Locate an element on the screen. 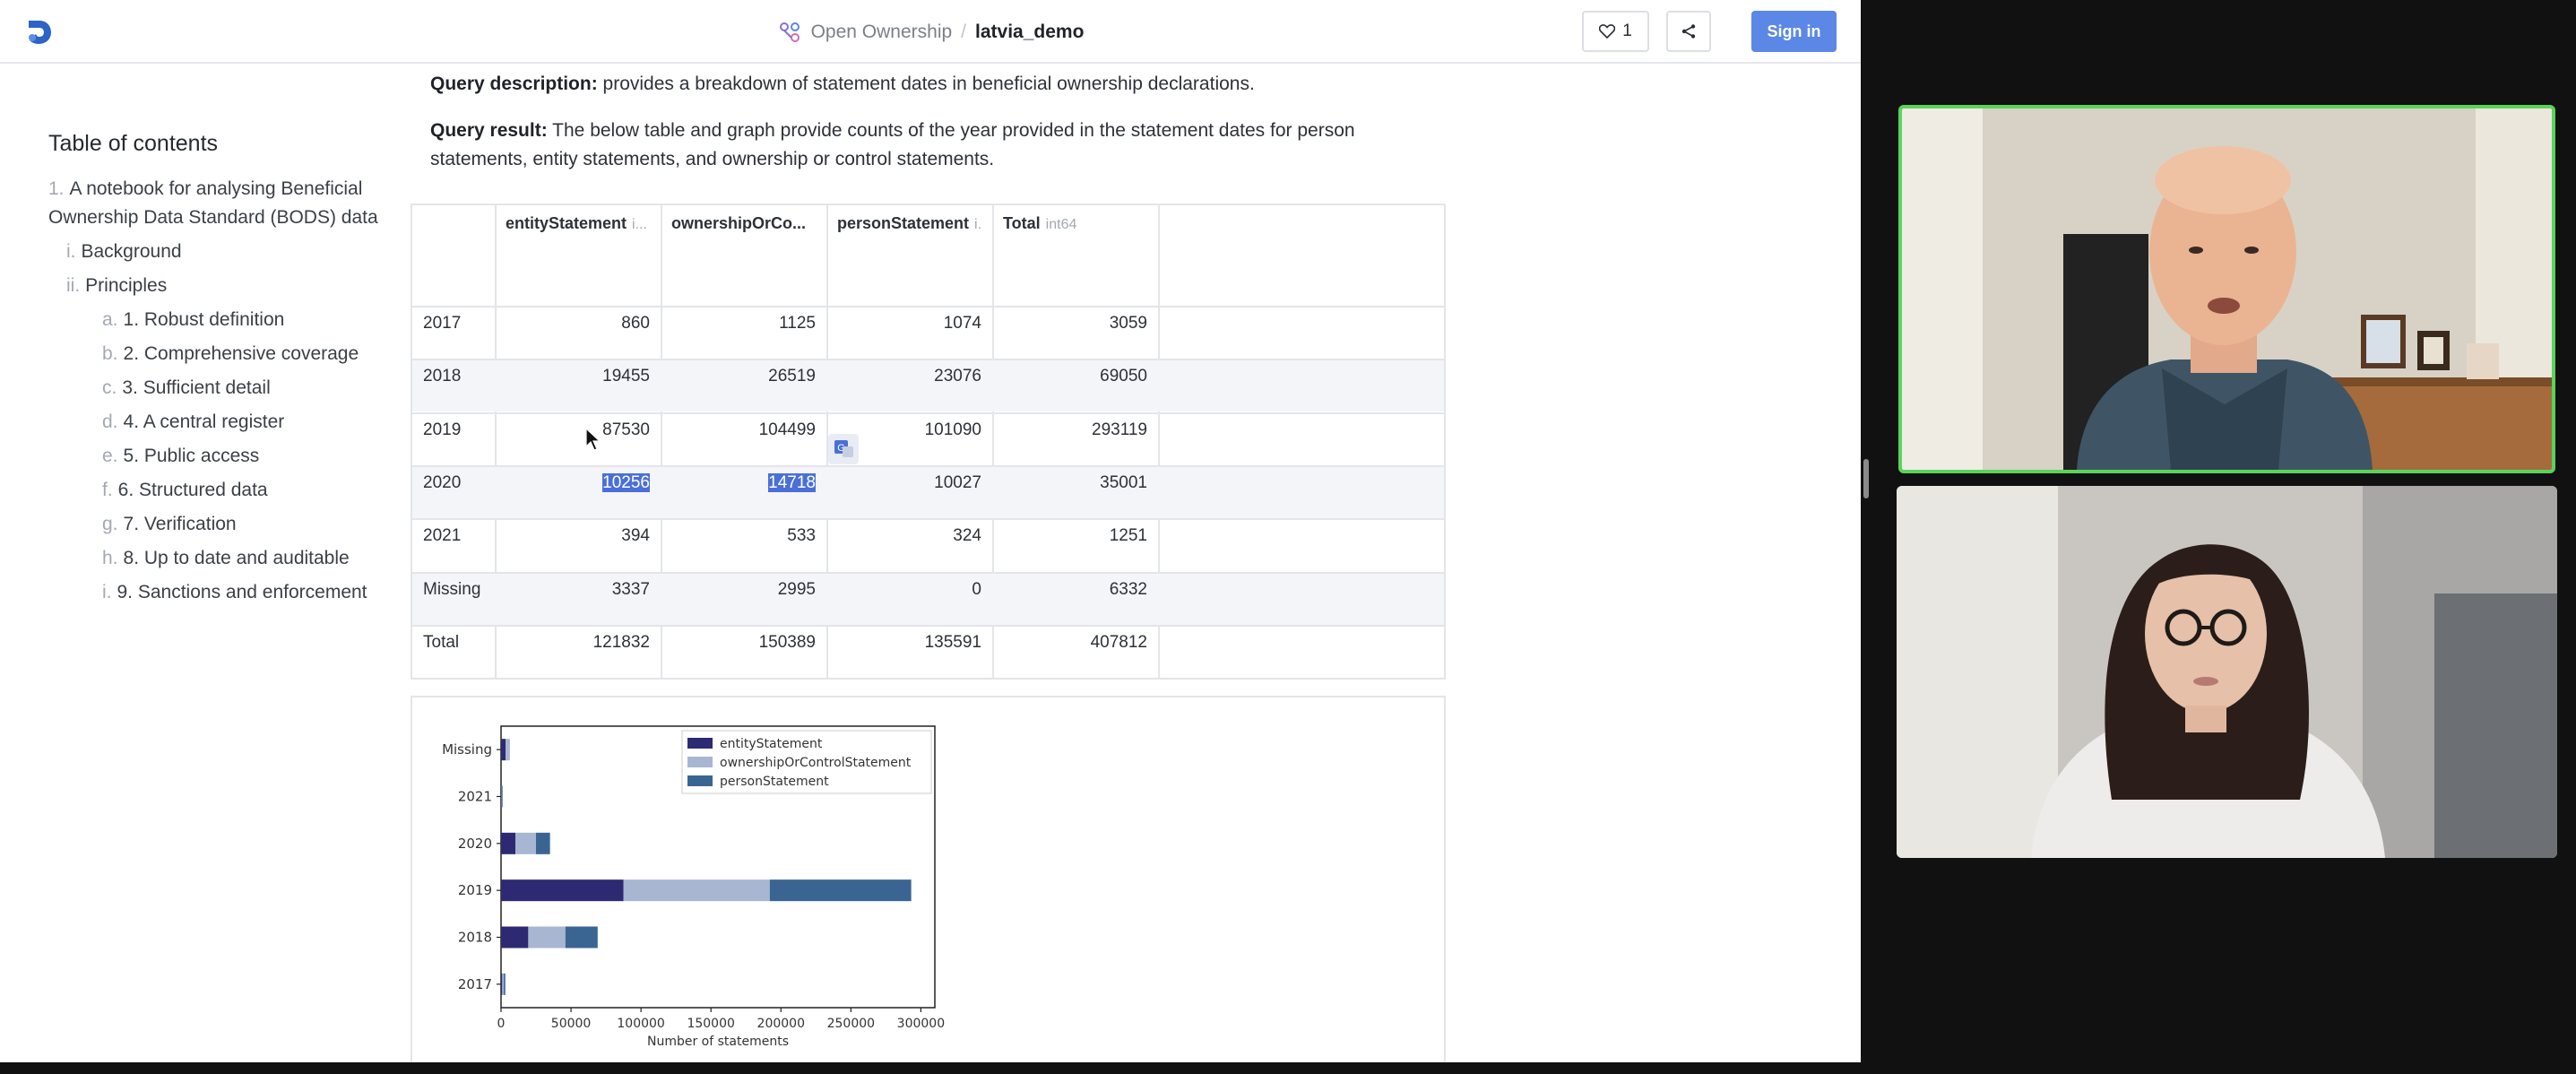 This screenshot has width=2576, height=1074. notebook-title: latvia_demo is located at coordinates (1029, 32).